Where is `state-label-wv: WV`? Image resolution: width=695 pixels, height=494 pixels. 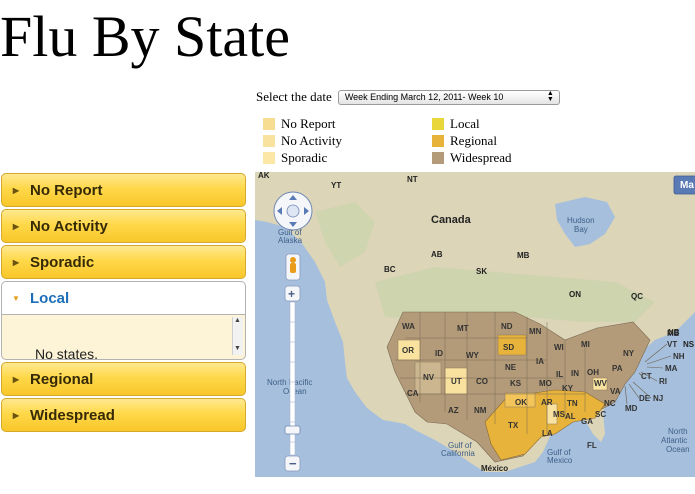
state-label-wv: WV is located at coordinates (601, 383).